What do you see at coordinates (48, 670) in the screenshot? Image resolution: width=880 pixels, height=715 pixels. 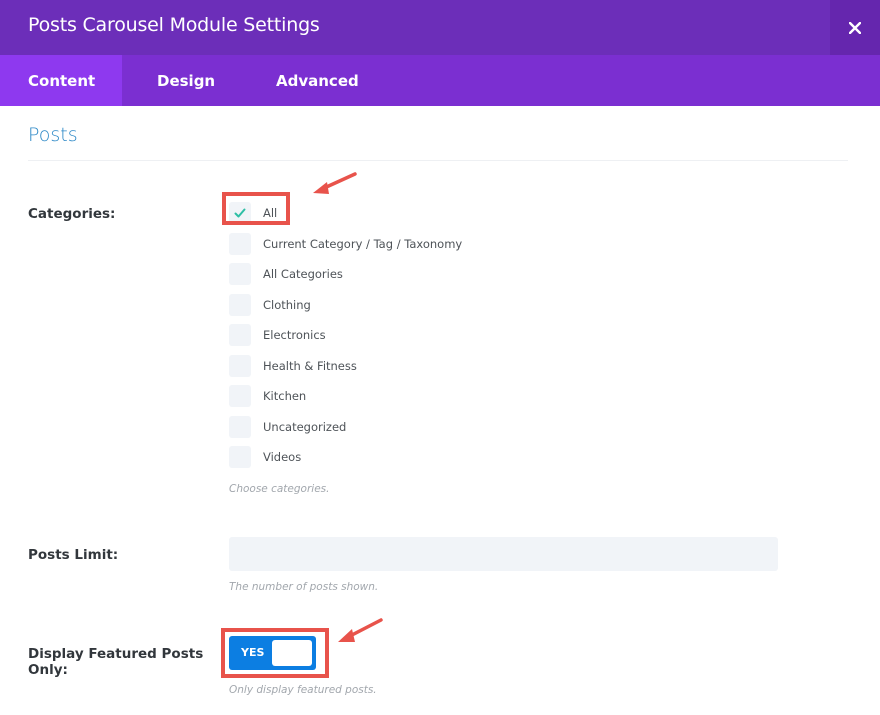 I see `featured-posts-label-line2: Only:` at bounding box center [48, 670].